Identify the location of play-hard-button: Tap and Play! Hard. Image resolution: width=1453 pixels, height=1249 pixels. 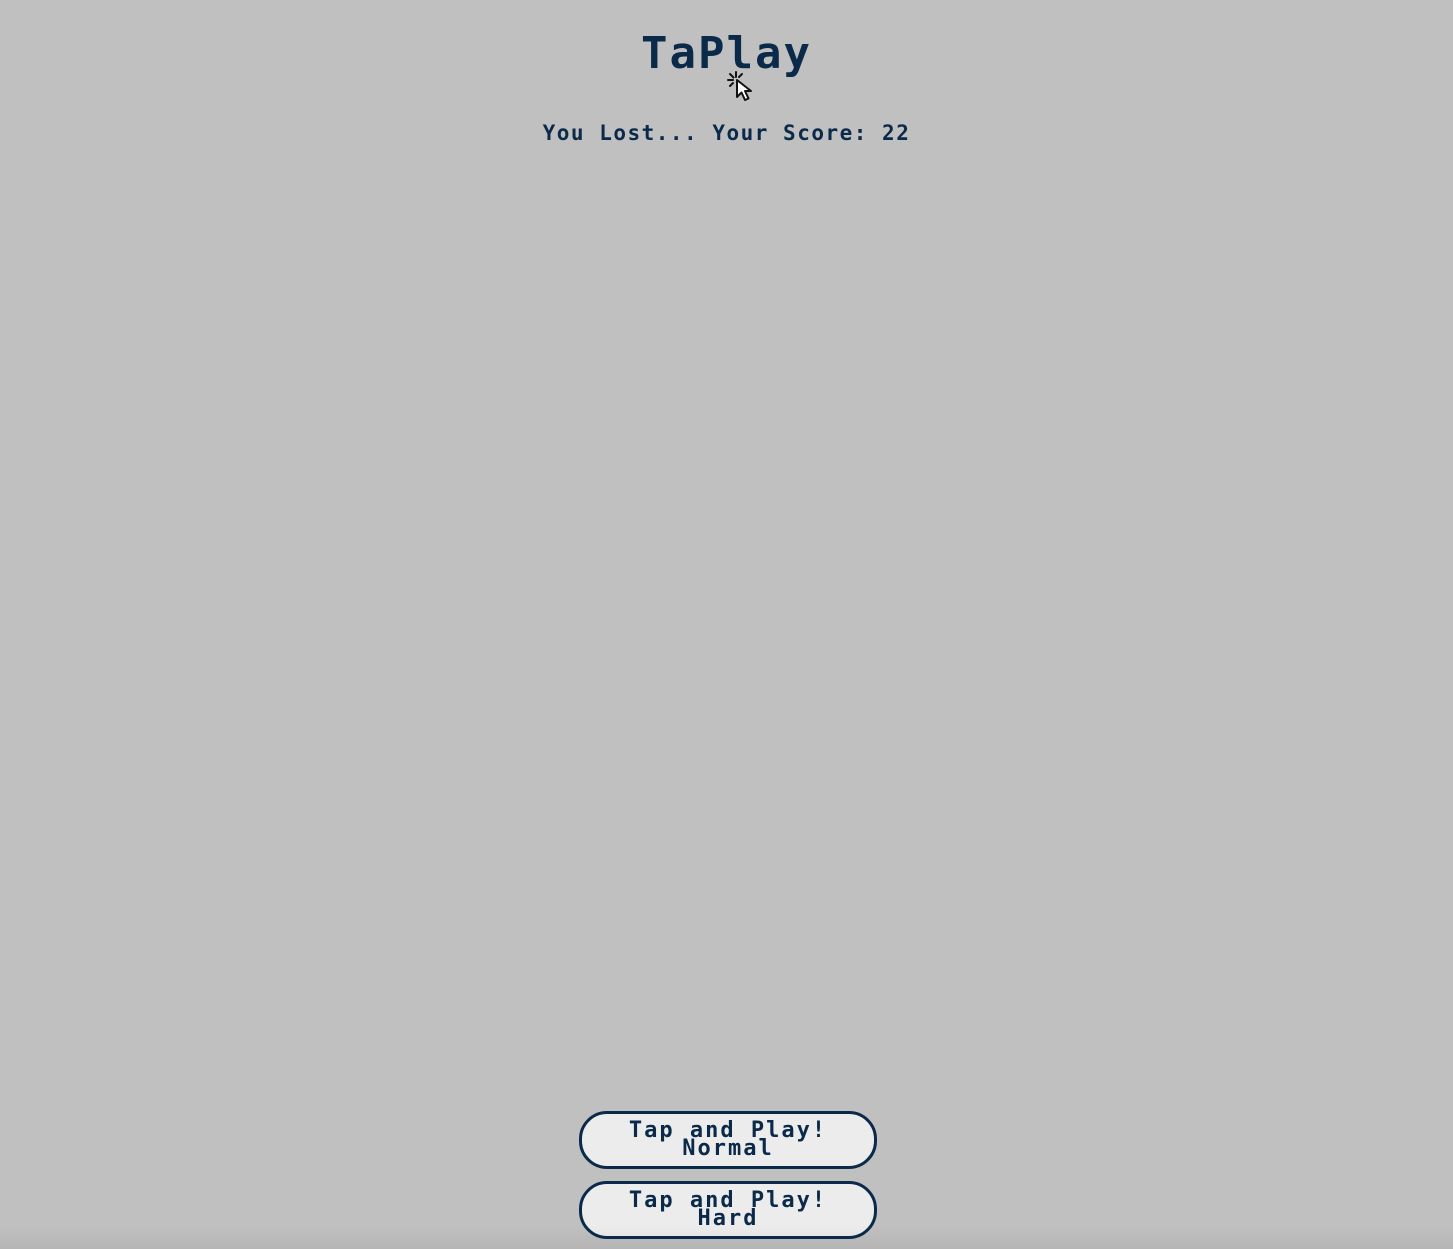
(728, 1210).